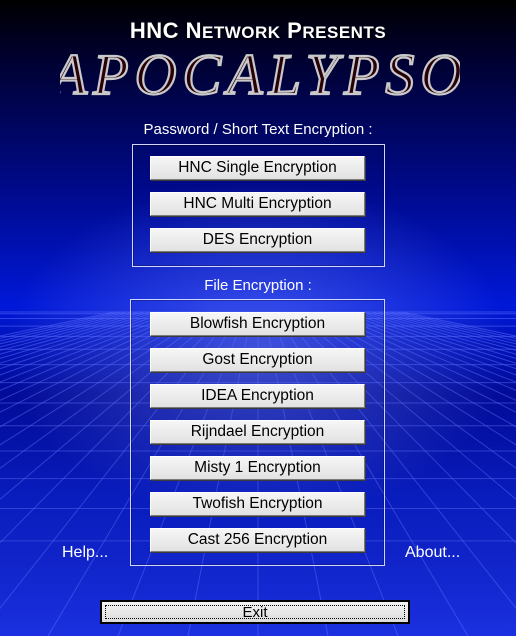  Describe the element at coordinates (257, 360) in the screenshot. I see `gost-encryption-button: Gost Encryption` at that location.